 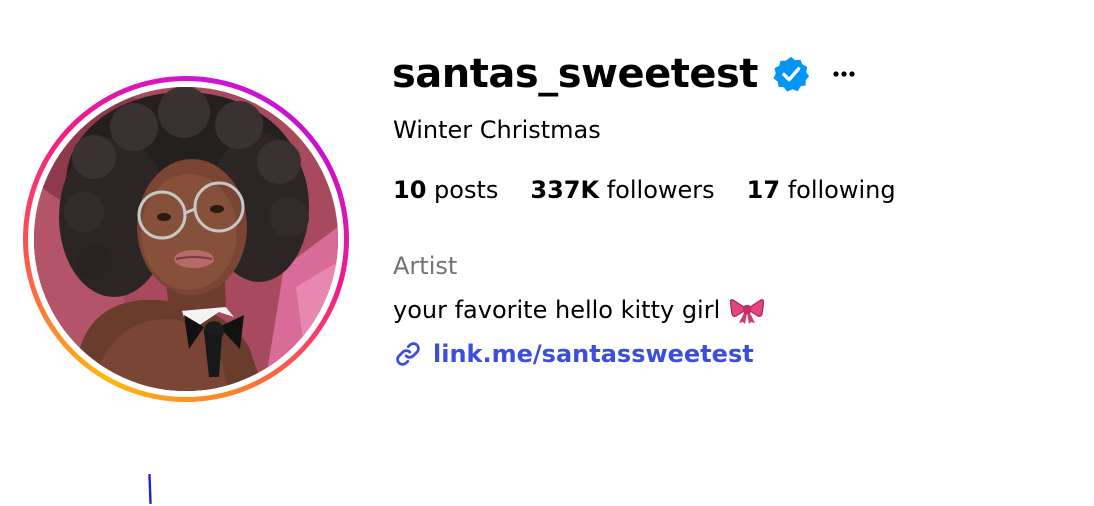 I want to click on stat-followers-count: 337K, so click(x=565, y=190).